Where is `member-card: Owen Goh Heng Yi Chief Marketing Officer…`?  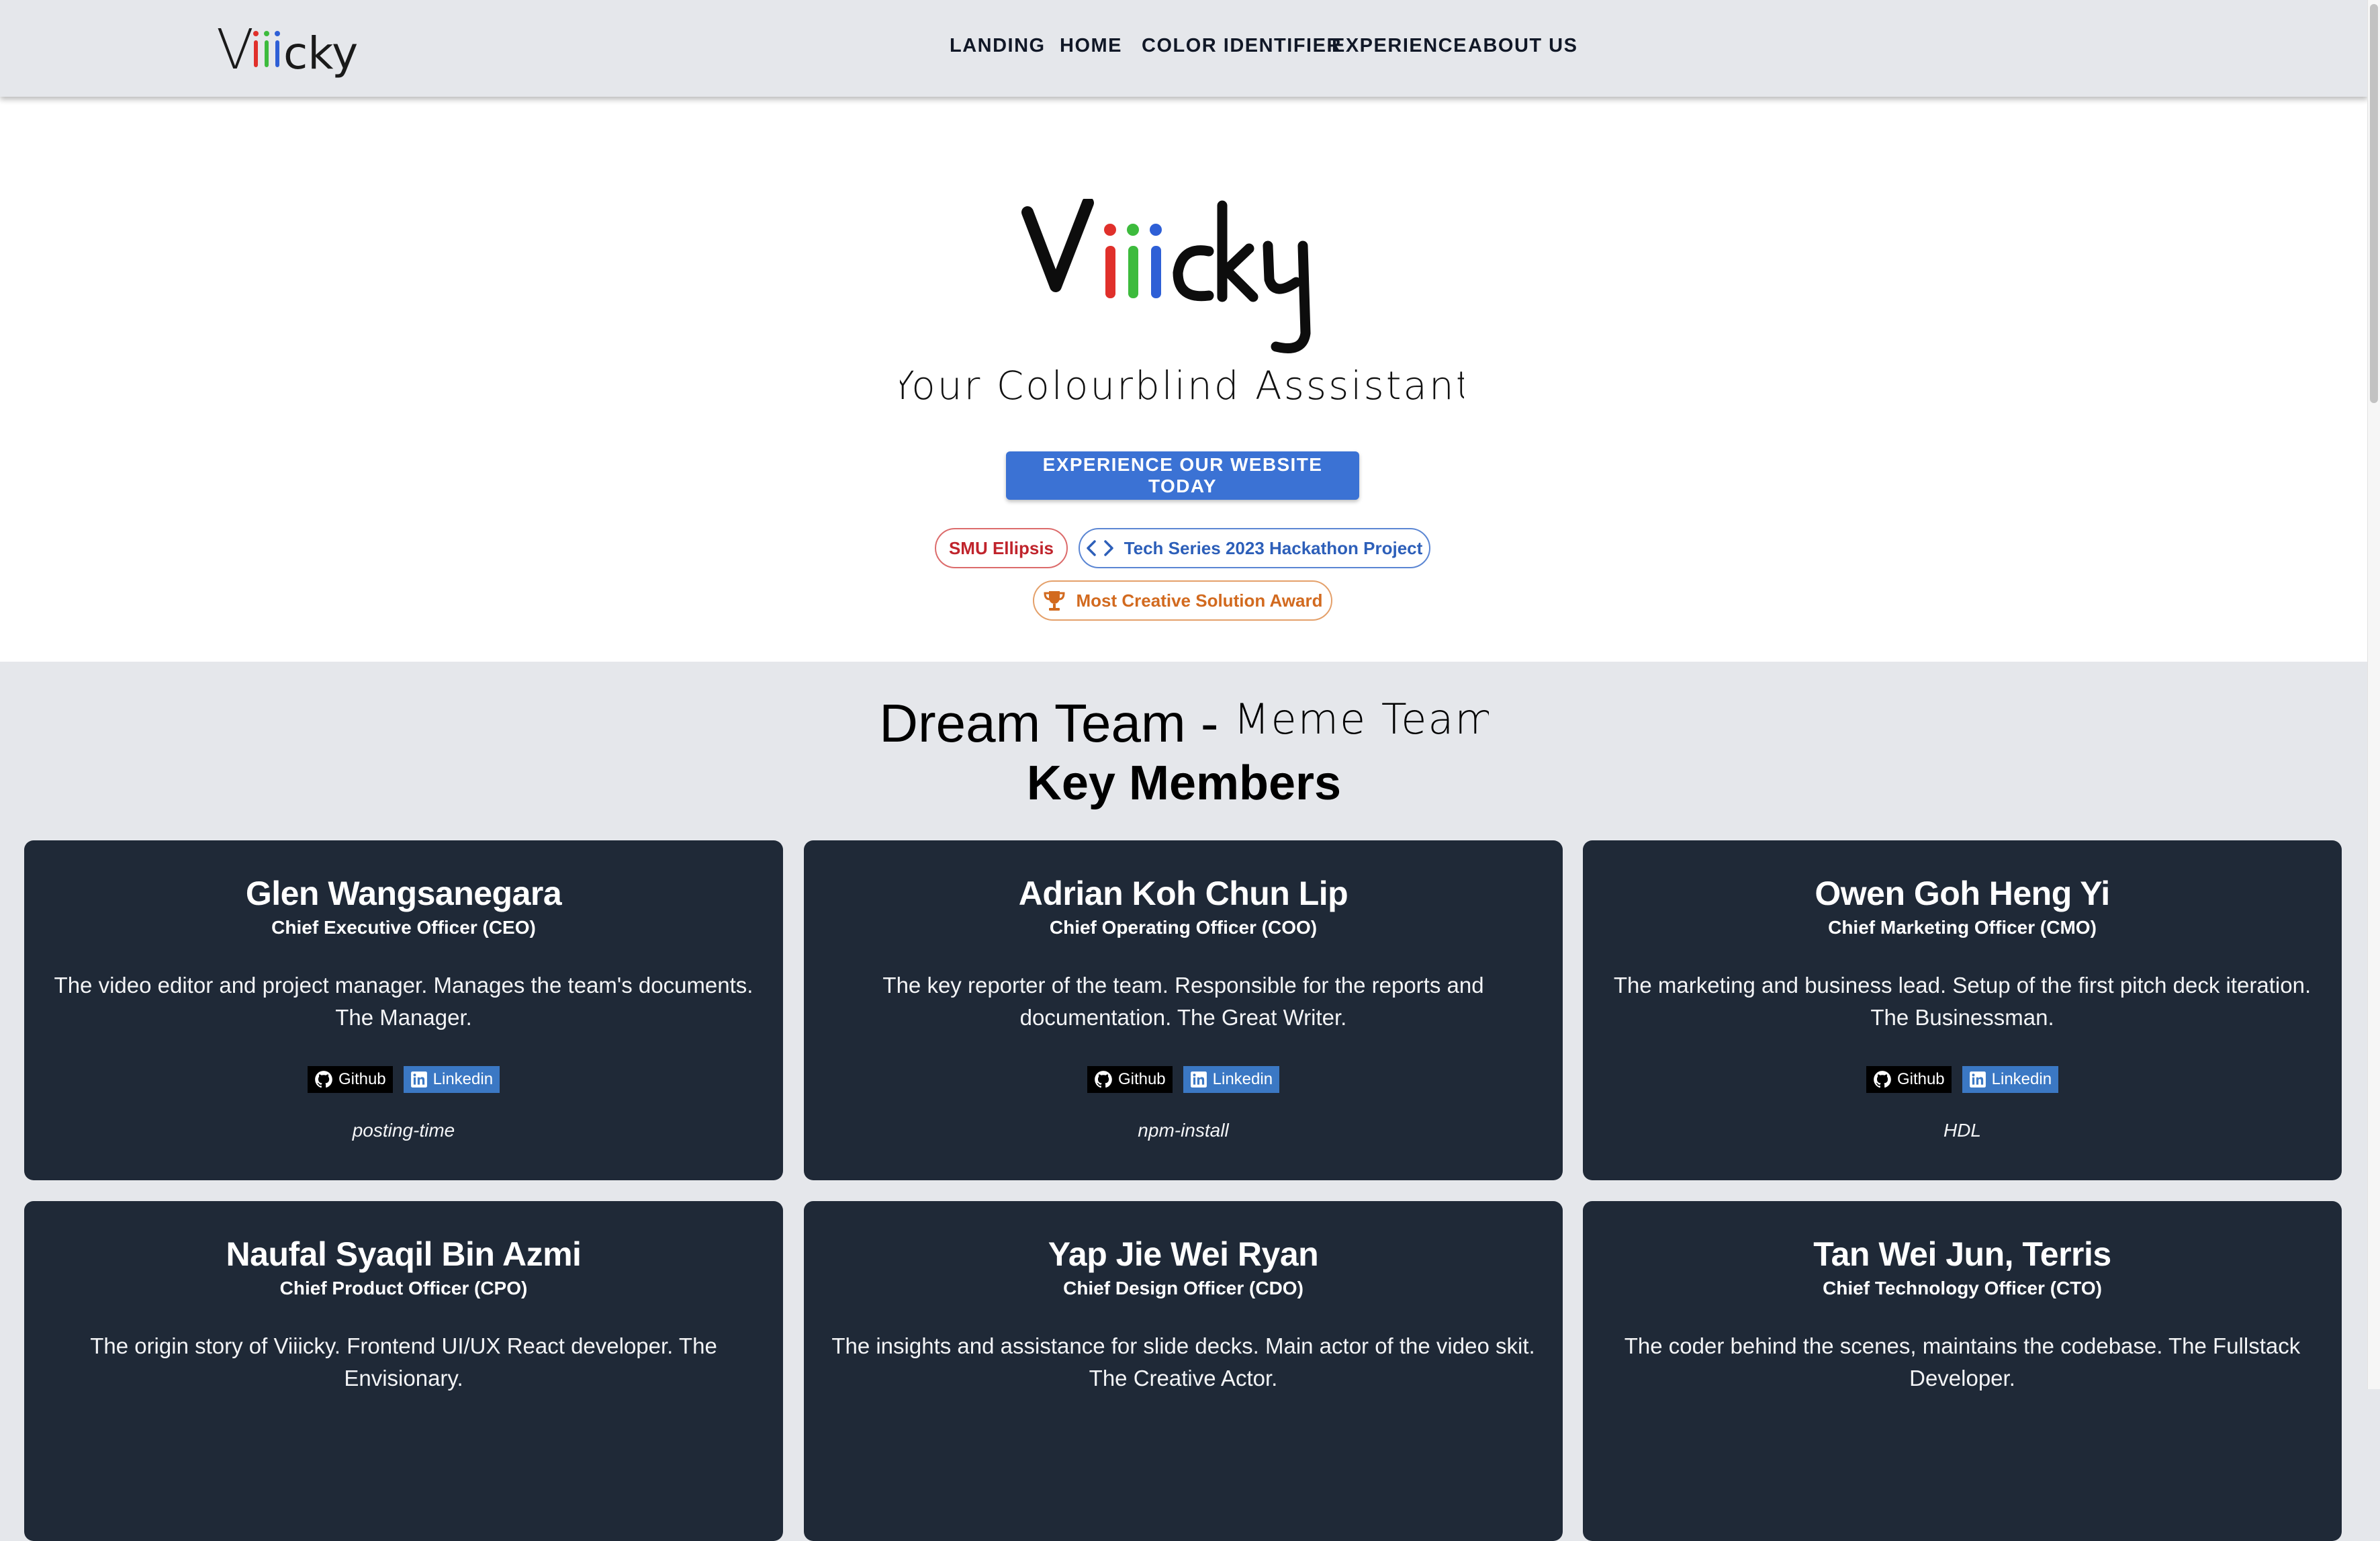 member-card: Owen Goh Heng Yi Chief Marketing Officer… is located at coordinates (1963, 1010).